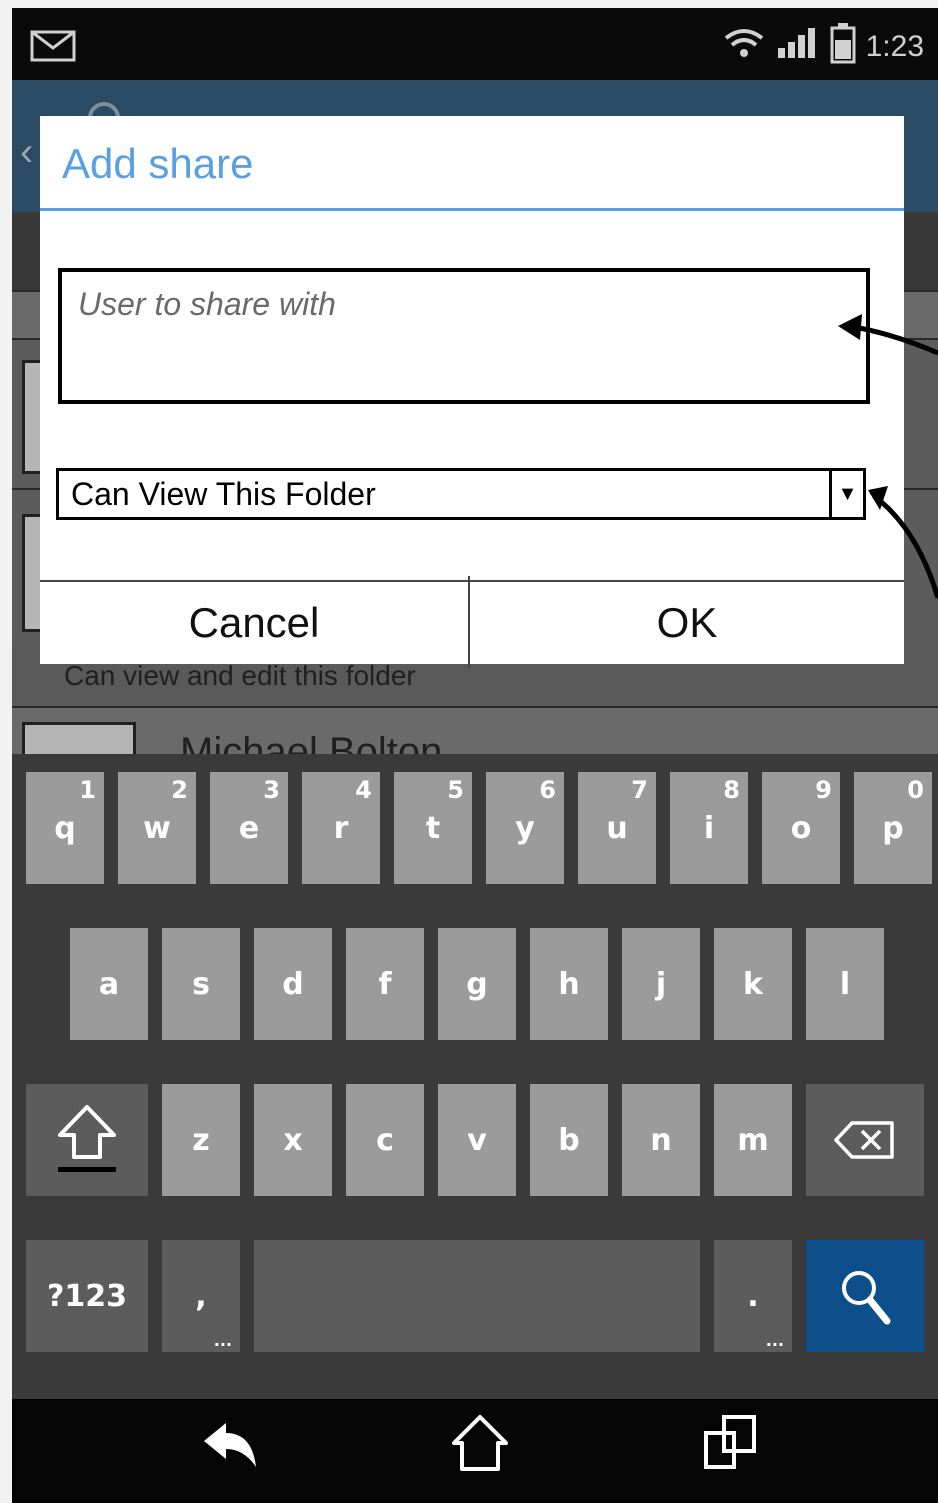  I want to click on key-g: g, so click(477, 984).